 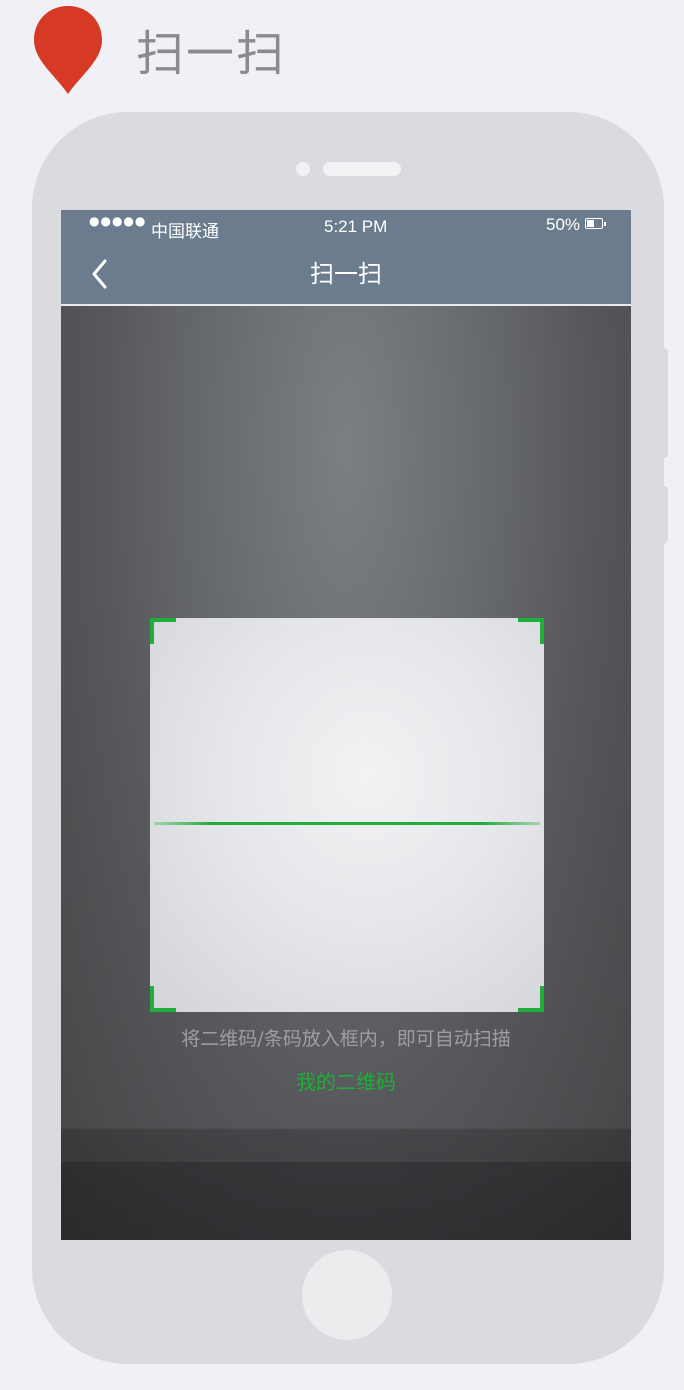 What do you see at coordinates (185, 232) in the screenshot?
I see `carrier-label: 中国联通` at bounding box center [185, 232].